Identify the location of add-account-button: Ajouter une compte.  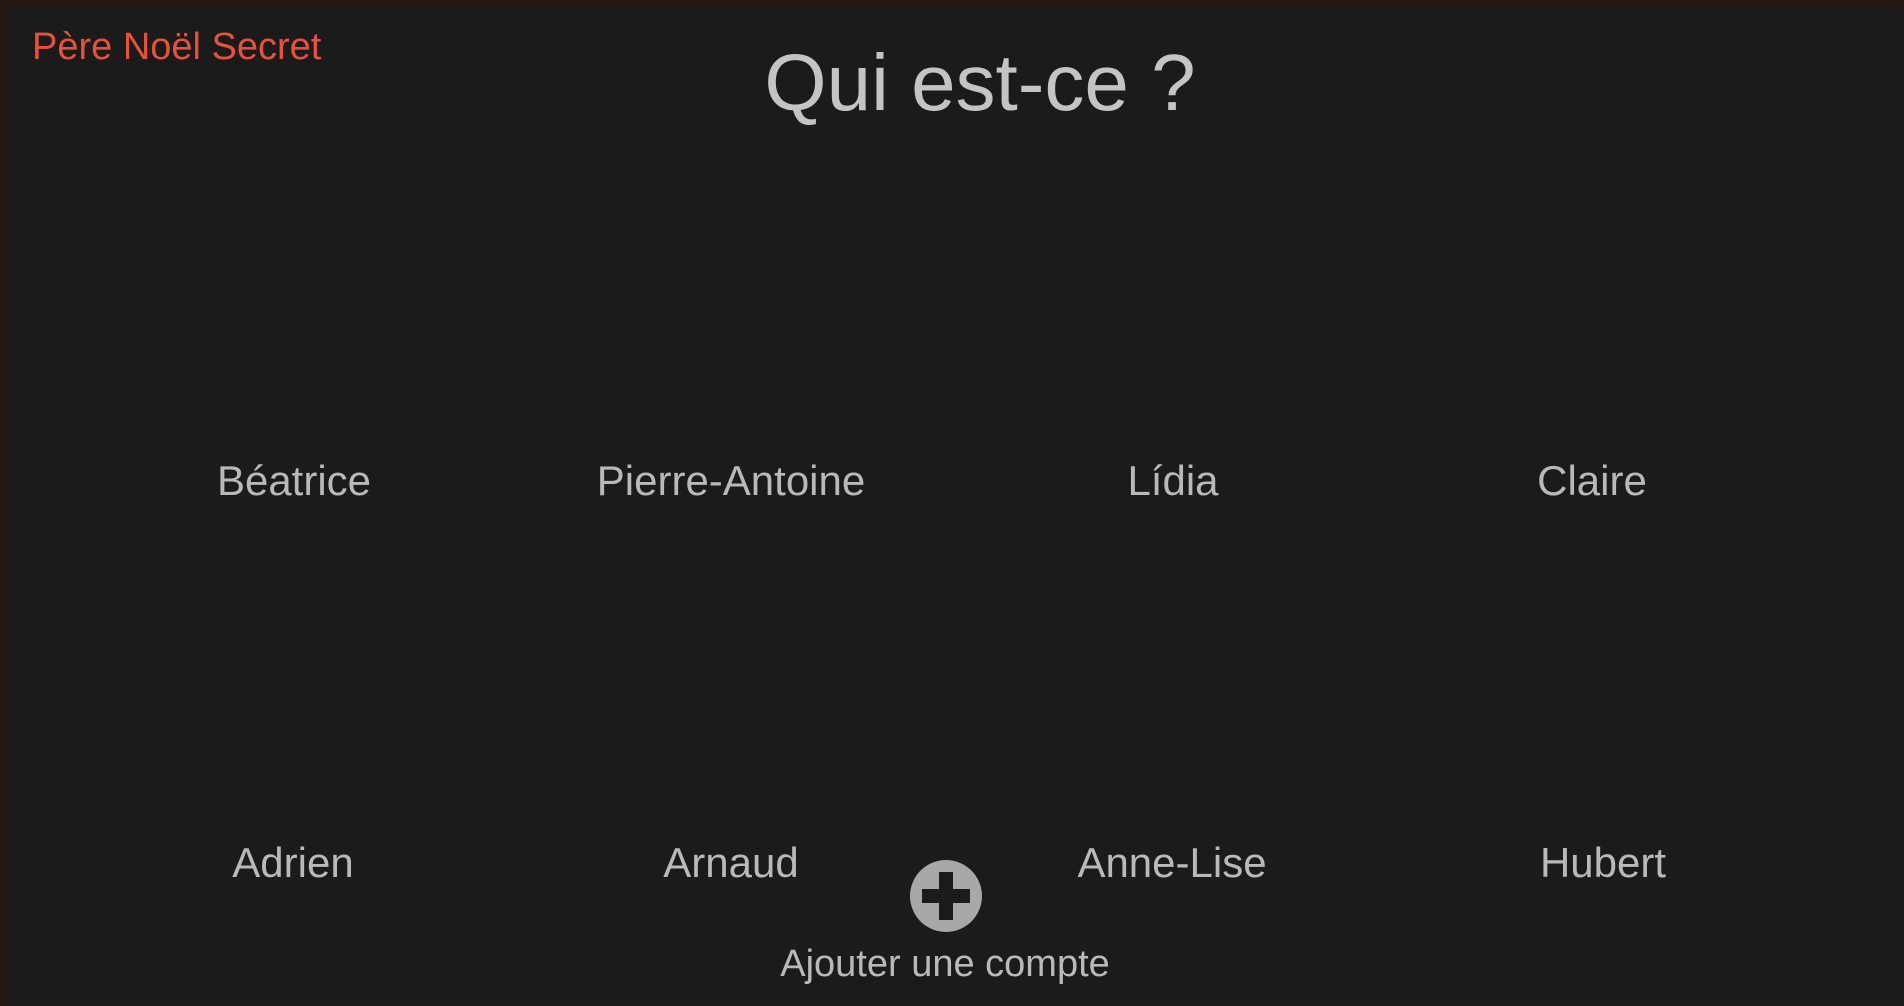
(945, 923).